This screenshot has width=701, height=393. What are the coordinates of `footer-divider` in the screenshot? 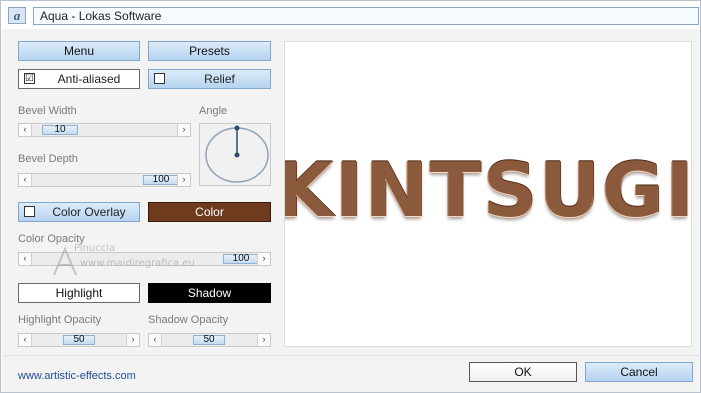 It's located at (352, 355).